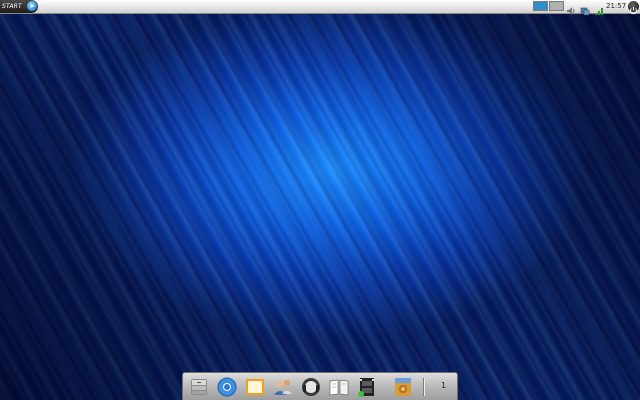  I want to click on notes-icon, so click(255, 387).